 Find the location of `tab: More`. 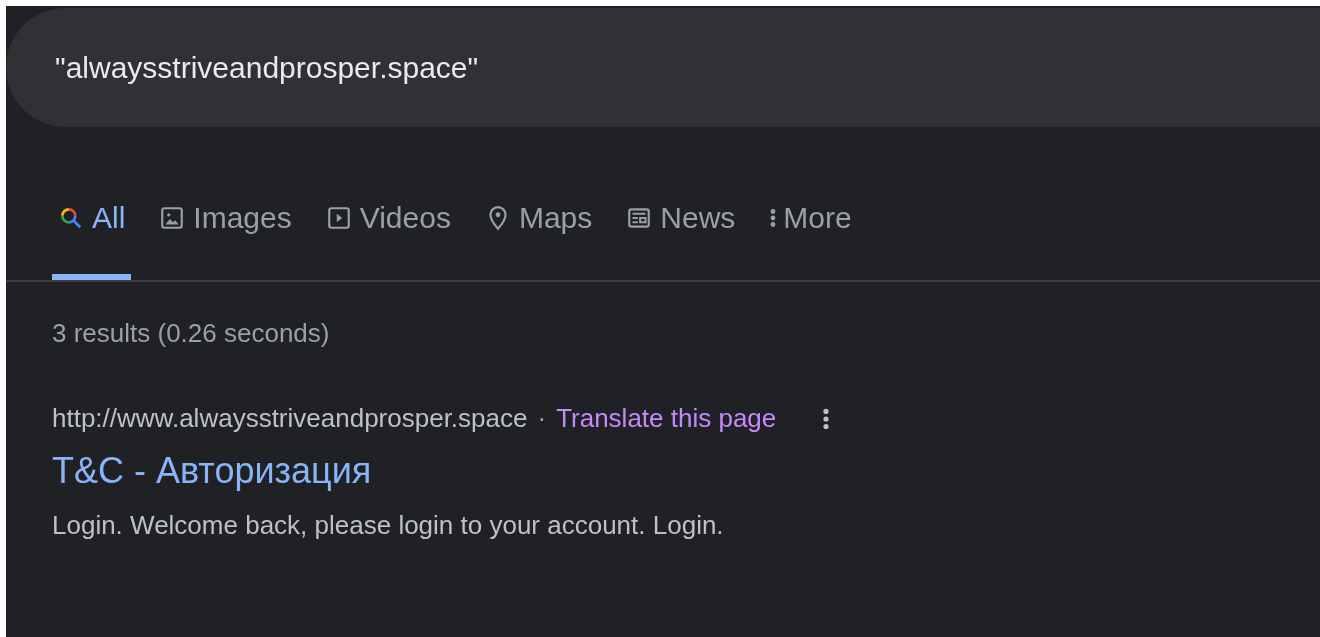

tab: More is located at coordinates (810, 240).